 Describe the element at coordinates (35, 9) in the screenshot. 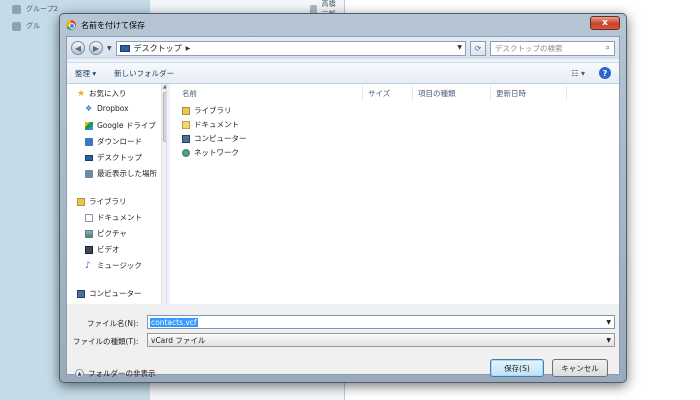

I see `background-group-item: グループ2` at that location.